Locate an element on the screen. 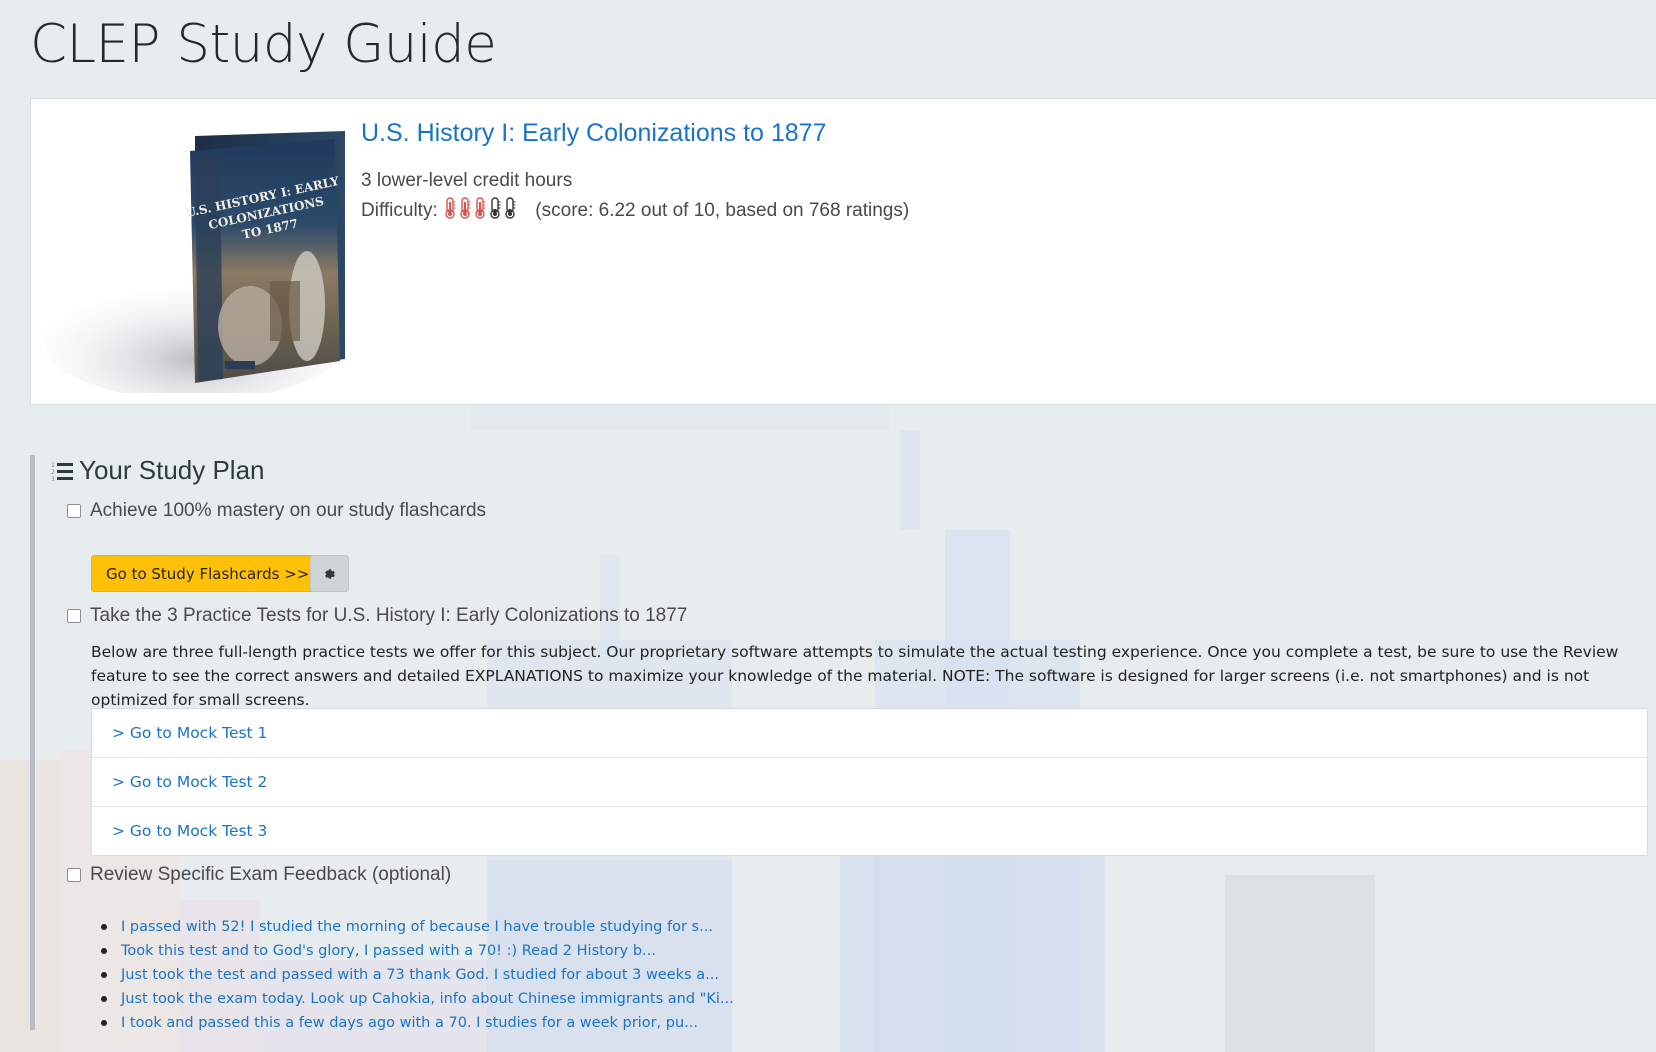  study-plan-title: Your Study Plan is located at coordinates (172, 470).